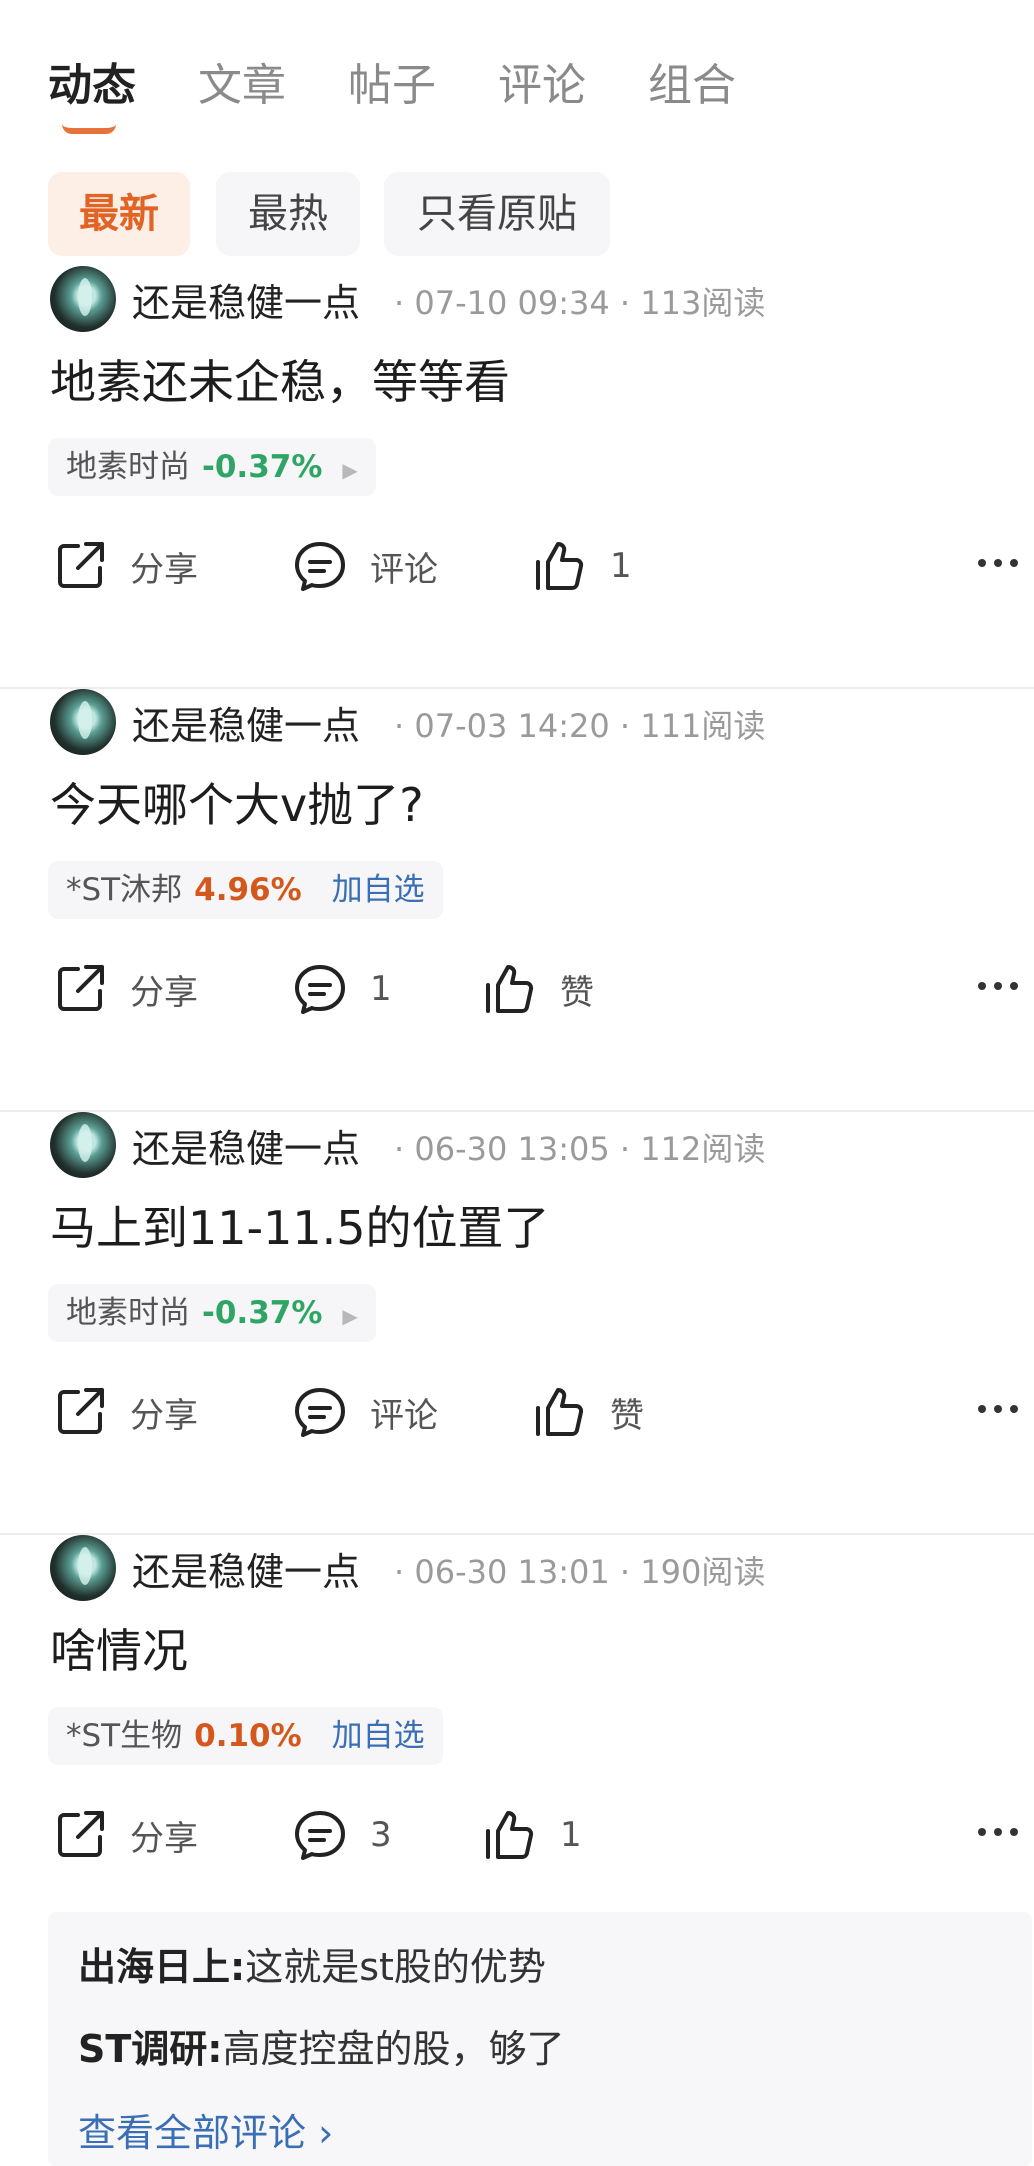 The image size is (1034, 2166). Describe the element at coordinates (395, 1967) in the screenshot. I see `comment-text: 这就是st股的优势` at that location.